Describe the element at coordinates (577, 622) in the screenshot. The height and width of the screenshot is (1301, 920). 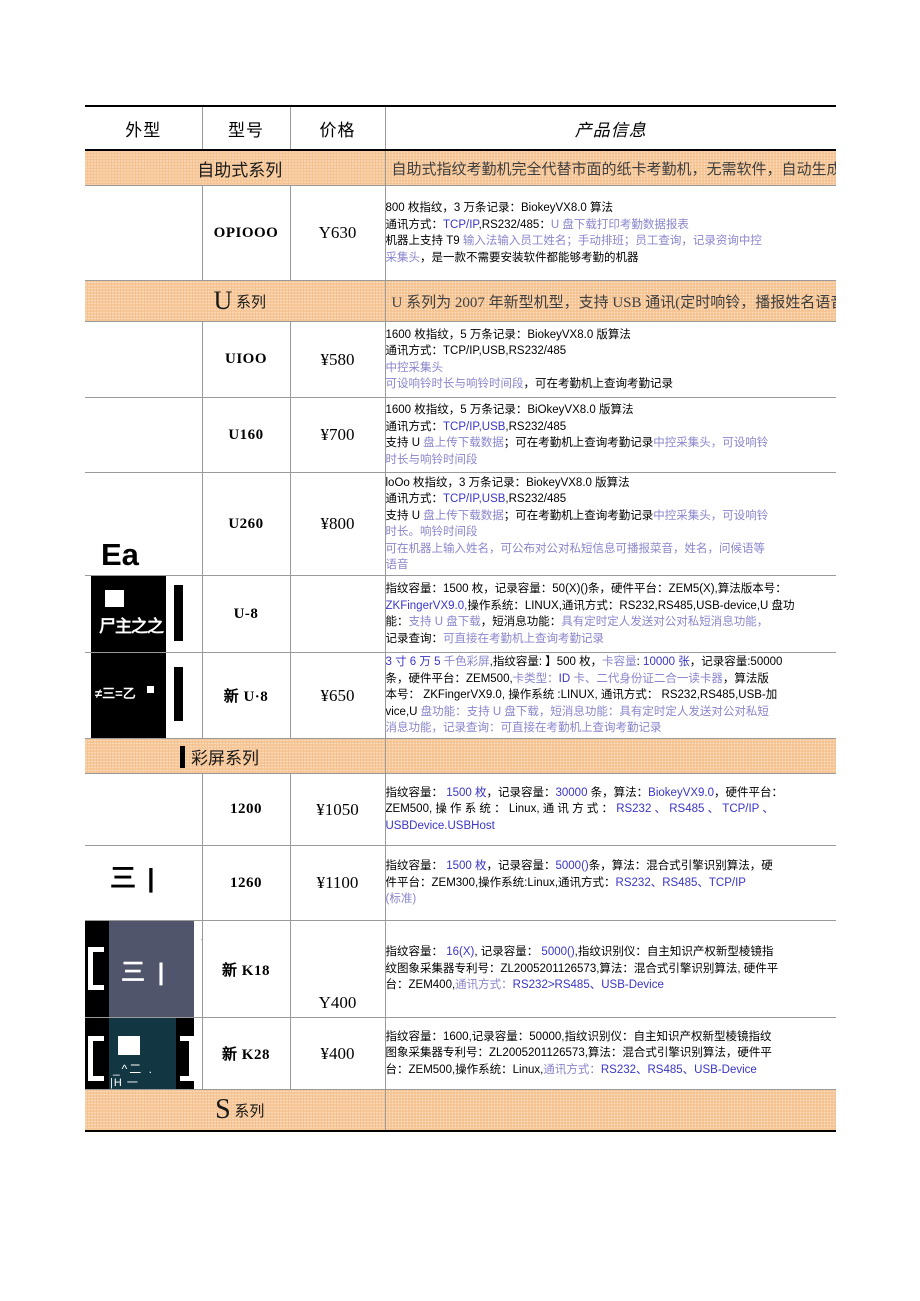
I see `product-info-line: 能：支持 U 盘下载，短消息功能：具有定时定人发送对公对私短消息功能，` at that location.